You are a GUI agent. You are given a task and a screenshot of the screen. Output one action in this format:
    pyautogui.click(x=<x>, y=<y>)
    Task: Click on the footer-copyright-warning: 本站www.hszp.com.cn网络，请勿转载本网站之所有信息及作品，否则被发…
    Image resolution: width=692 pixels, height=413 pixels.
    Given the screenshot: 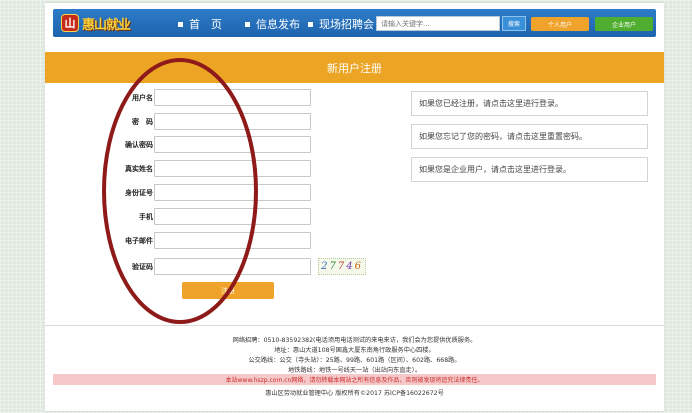 What is the action you would take?
    pyautogui.click(x=354, y=379)
    